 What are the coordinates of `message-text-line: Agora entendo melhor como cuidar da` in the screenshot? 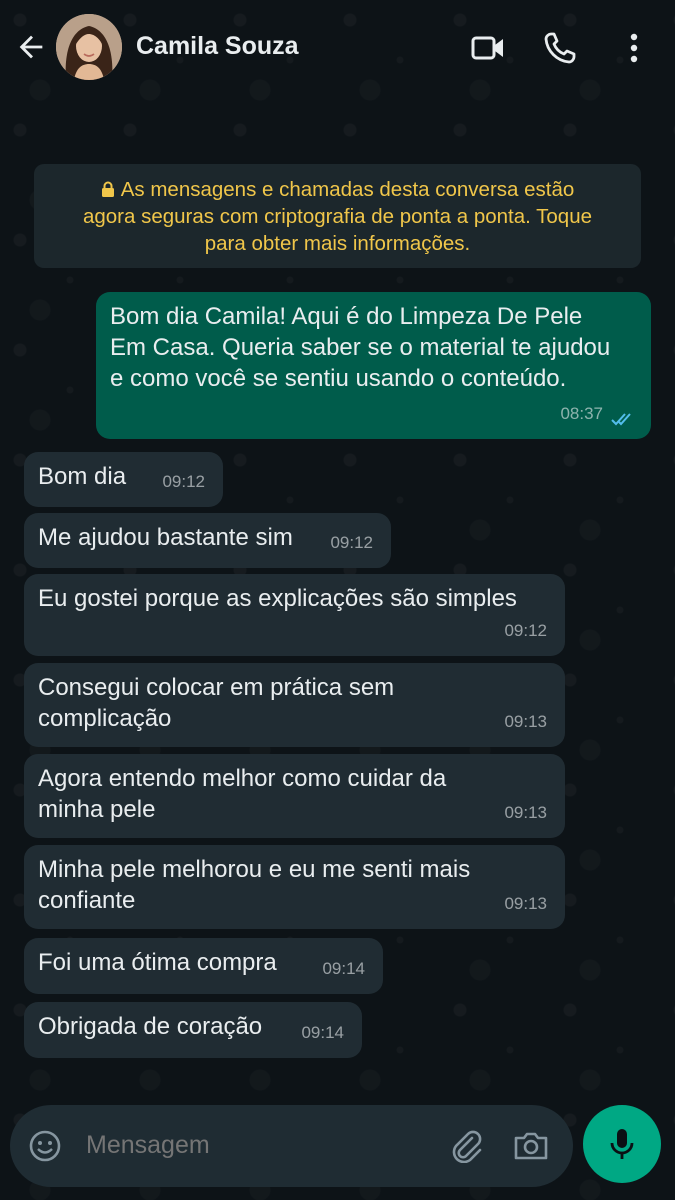 It's located at (242, 778).